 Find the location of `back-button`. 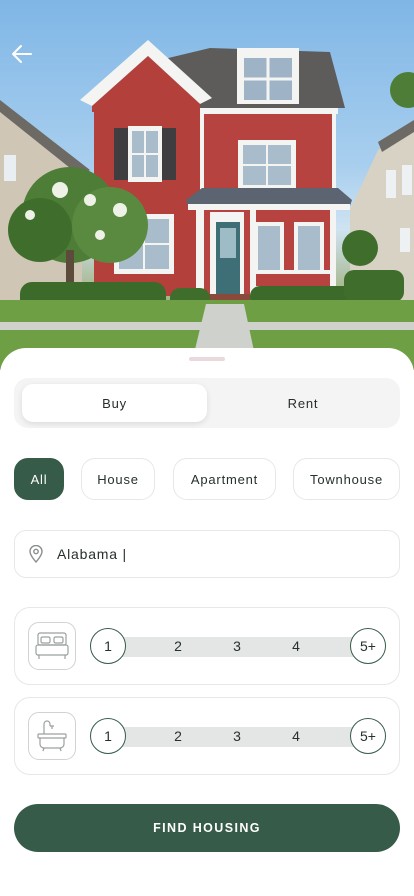

back-button is located at coordinates (24, 56).